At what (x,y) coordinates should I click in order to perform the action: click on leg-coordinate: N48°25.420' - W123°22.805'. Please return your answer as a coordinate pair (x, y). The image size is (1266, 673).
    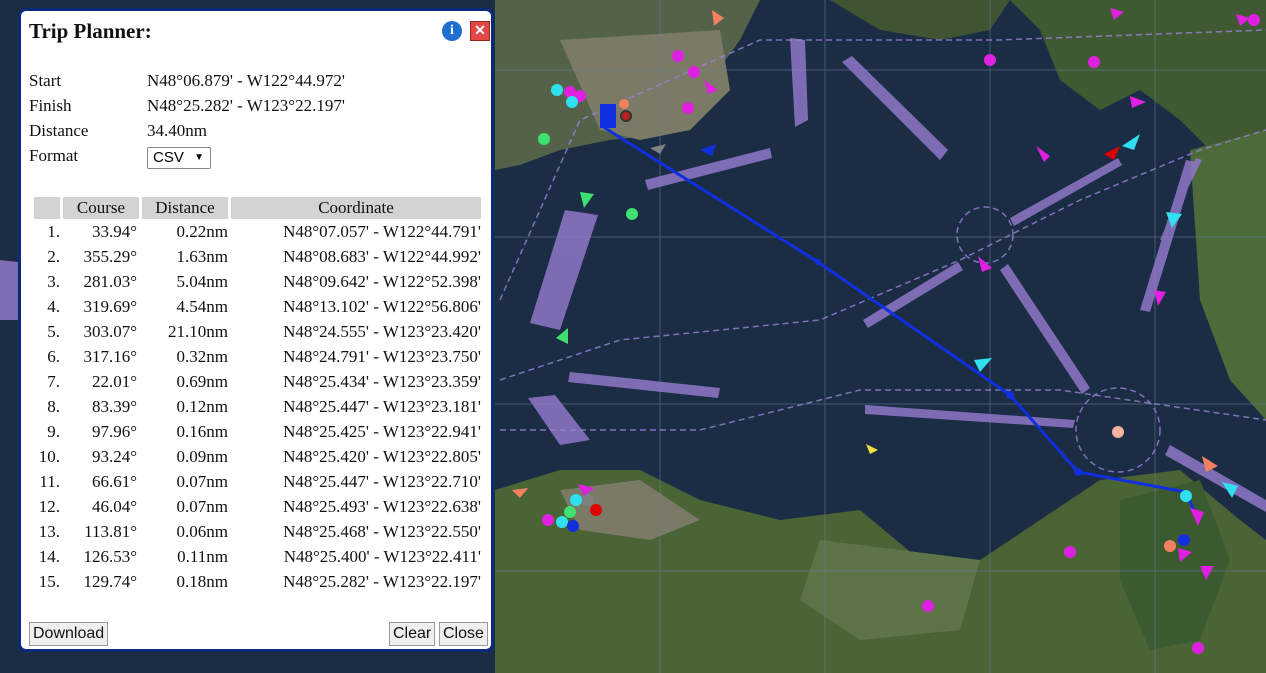
    Looking at the image, I should click on (382, 456).